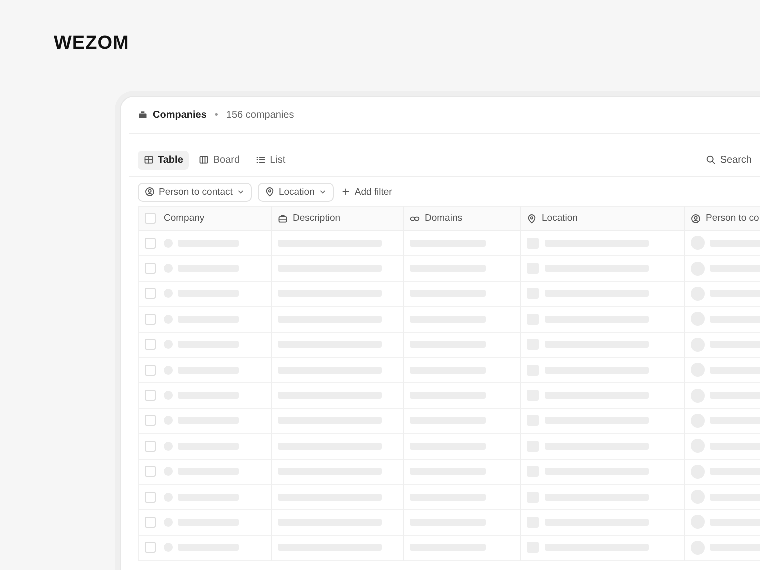 The width and height of the screenshot is (760, 570). I want to click on plus-icon, so click(346, 192).